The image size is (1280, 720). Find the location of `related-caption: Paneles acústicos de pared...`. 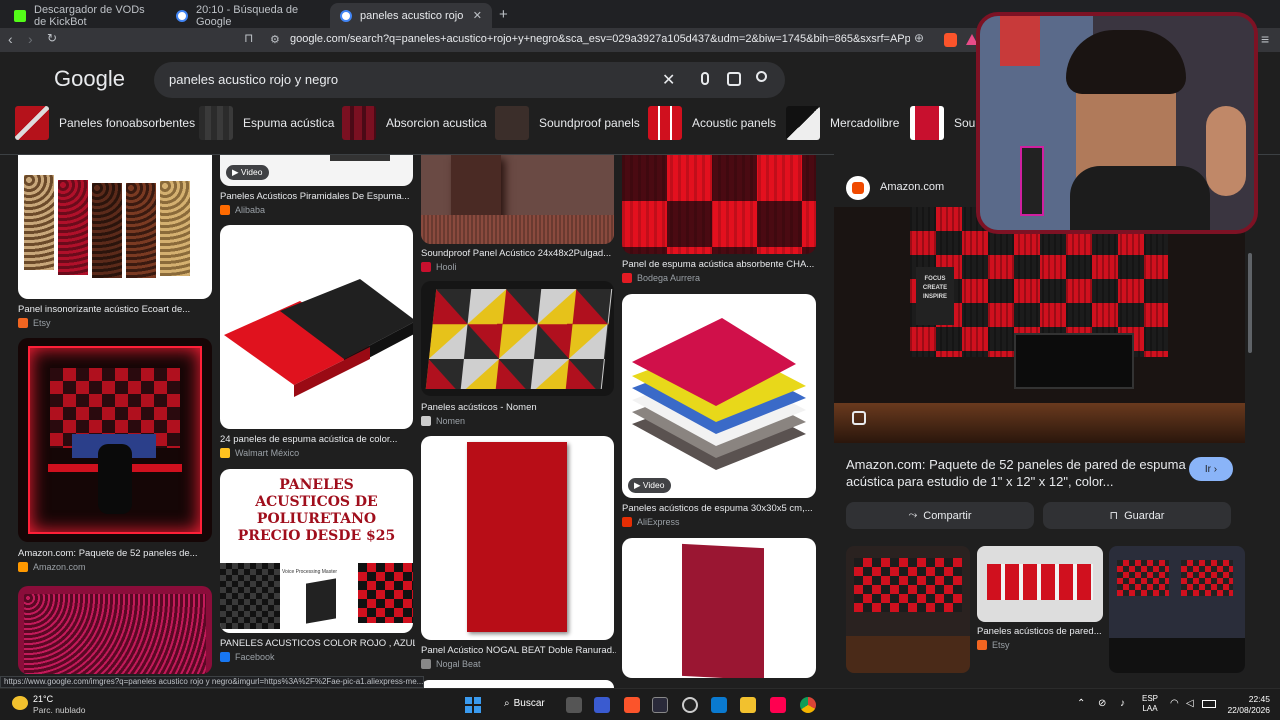

related-caption: Paneles acústicos de pared... is located at coordinates (1040, 631).